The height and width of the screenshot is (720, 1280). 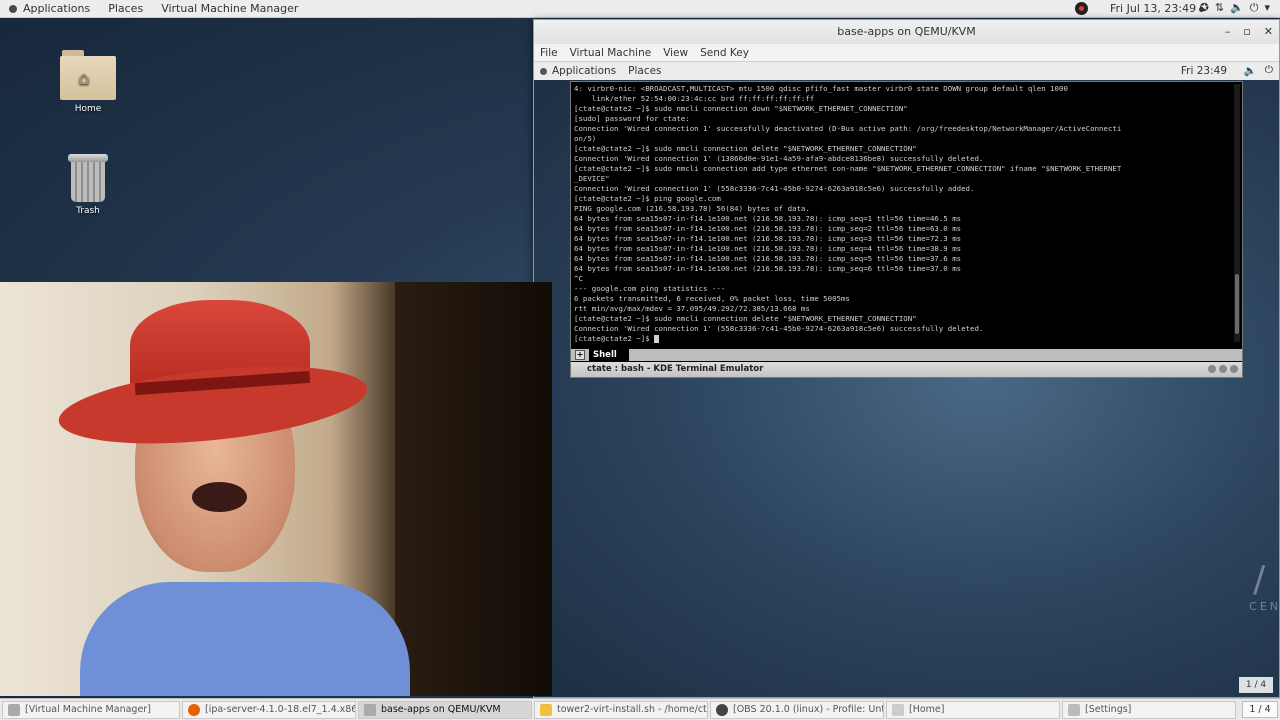 I want to click on guest-clock: Fri 23:49, so click(x=1204, y=71).